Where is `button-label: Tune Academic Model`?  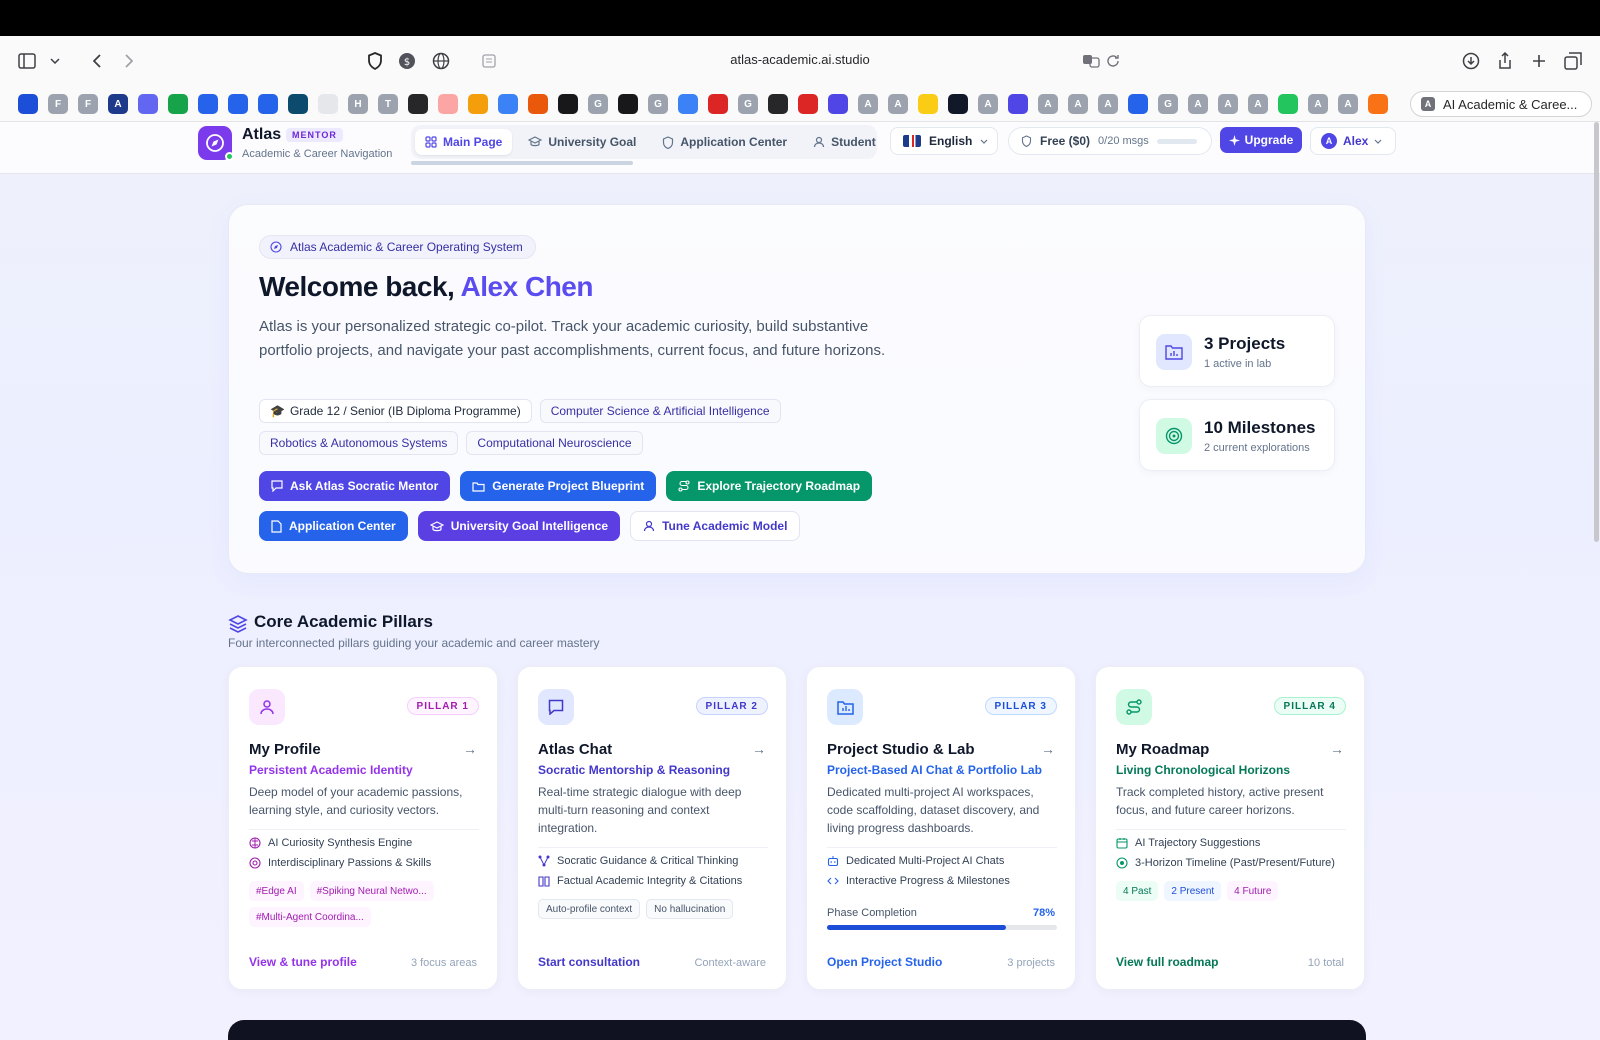 button-label: Tune Academic Model is located at coordinates (725, 526).